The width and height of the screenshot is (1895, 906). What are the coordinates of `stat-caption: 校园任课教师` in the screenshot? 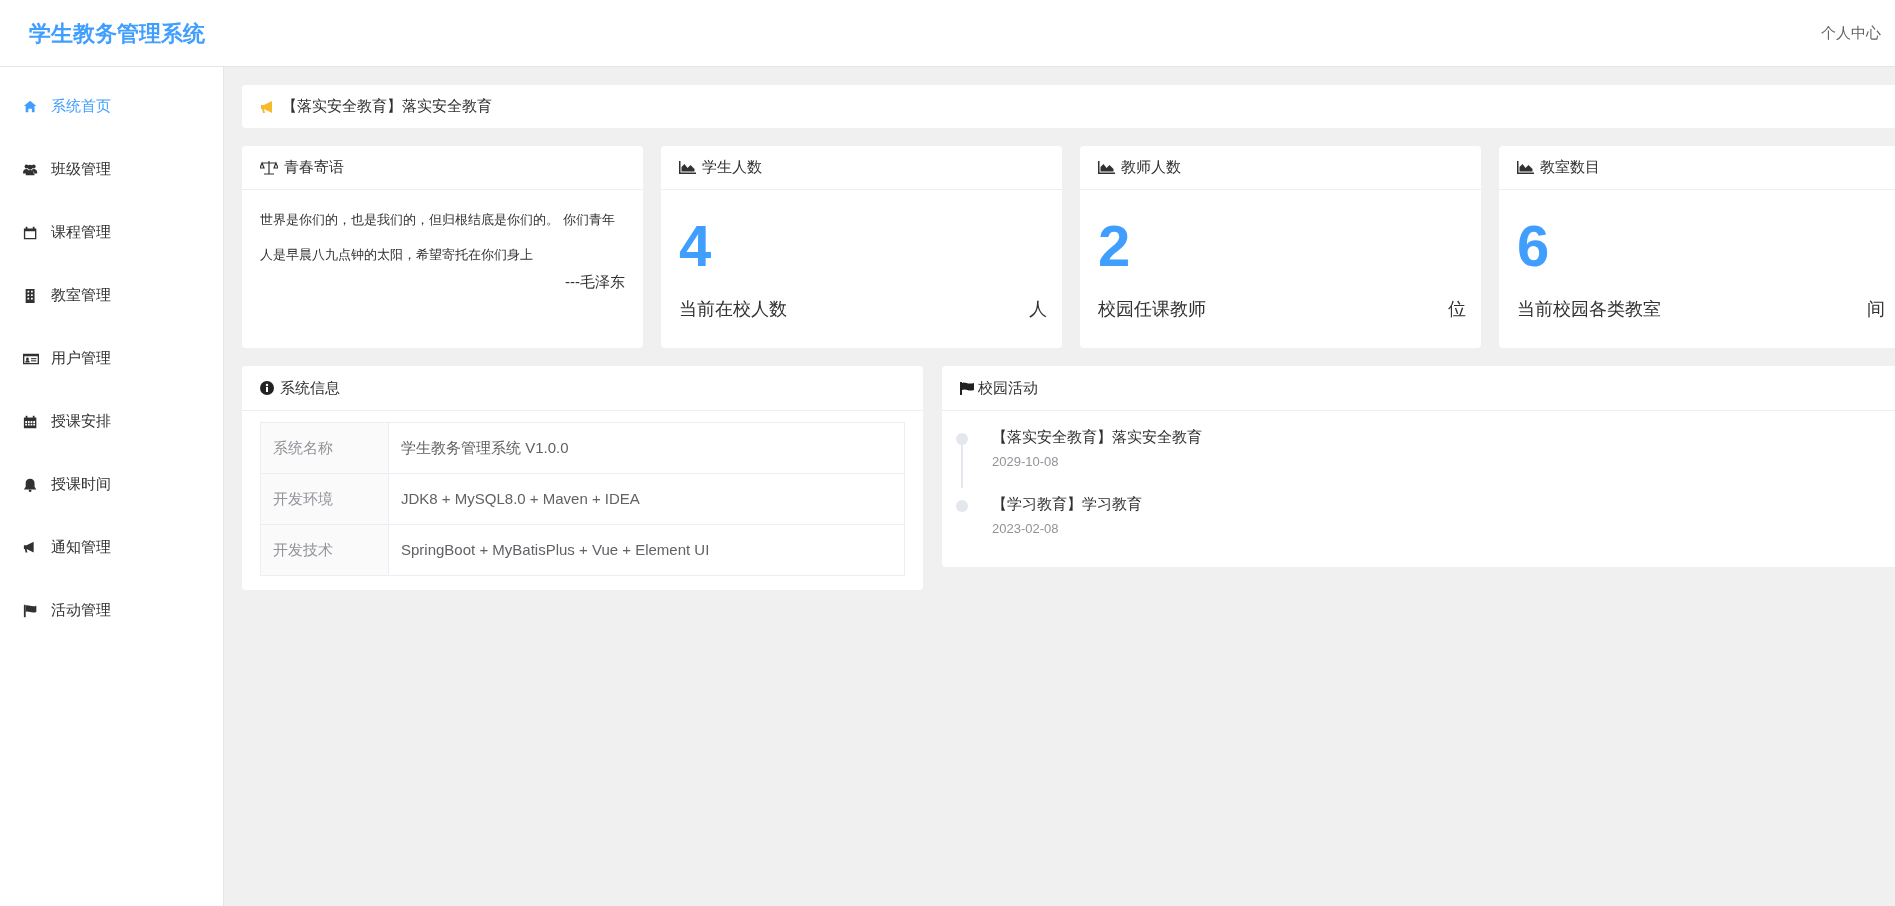 It's located at (1152, 309).